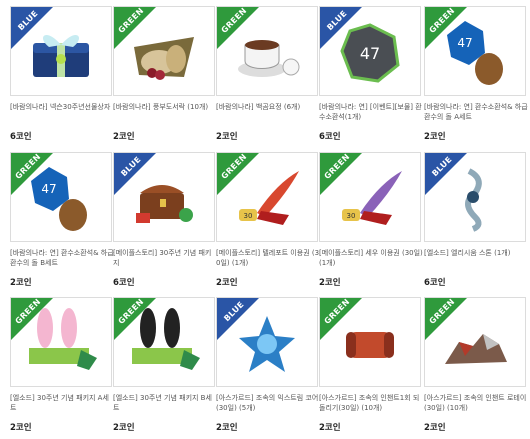  I want to click on product-thumbnail: 47 B GREEN, so click(61, 197).